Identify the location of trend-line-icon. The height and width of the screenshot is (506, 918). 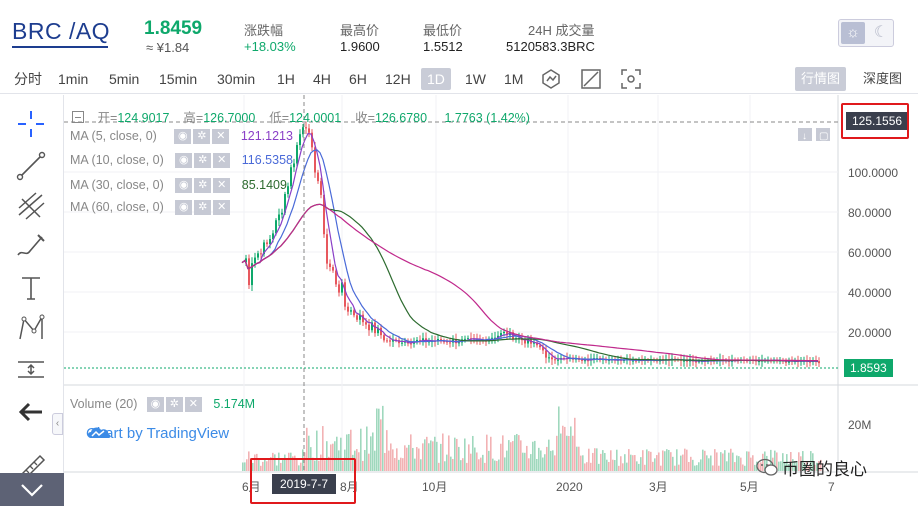
(31, 166).